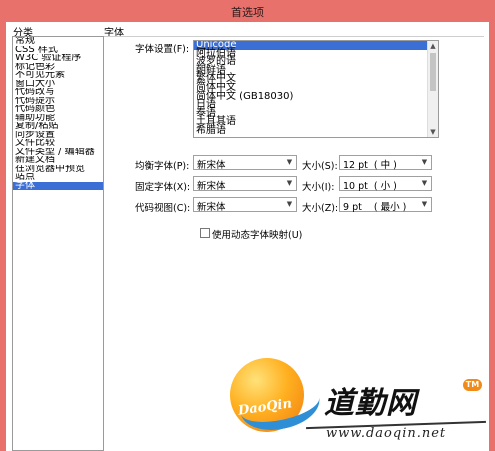  I want to click on encoding-item: 简体中文 (GB18030), so click(316, 96).